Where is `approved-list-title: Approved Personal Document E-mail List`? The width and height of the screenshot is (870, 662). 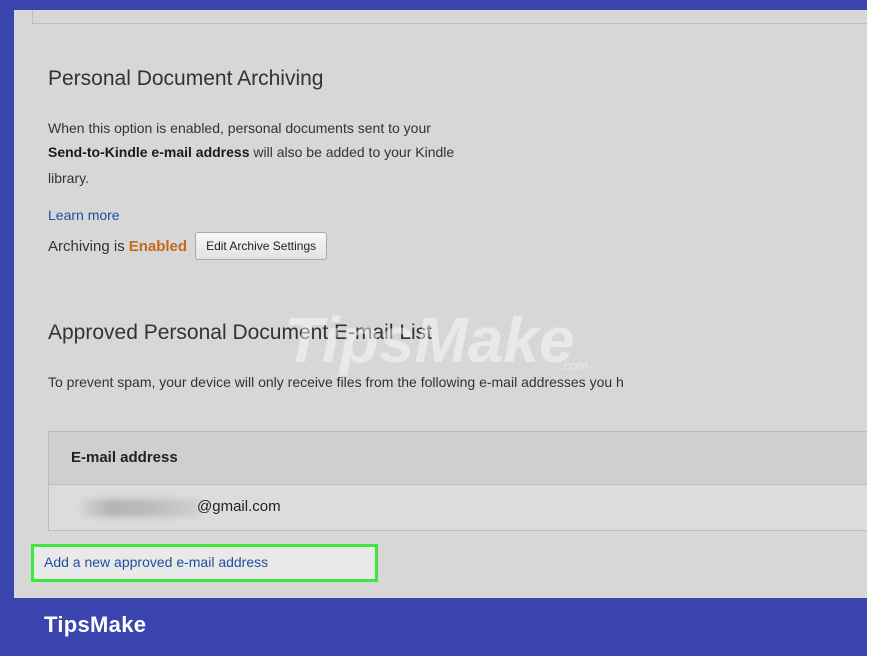
approved-list-title: Approved Personal Document E-mail List is located at coordinates (240, 332).